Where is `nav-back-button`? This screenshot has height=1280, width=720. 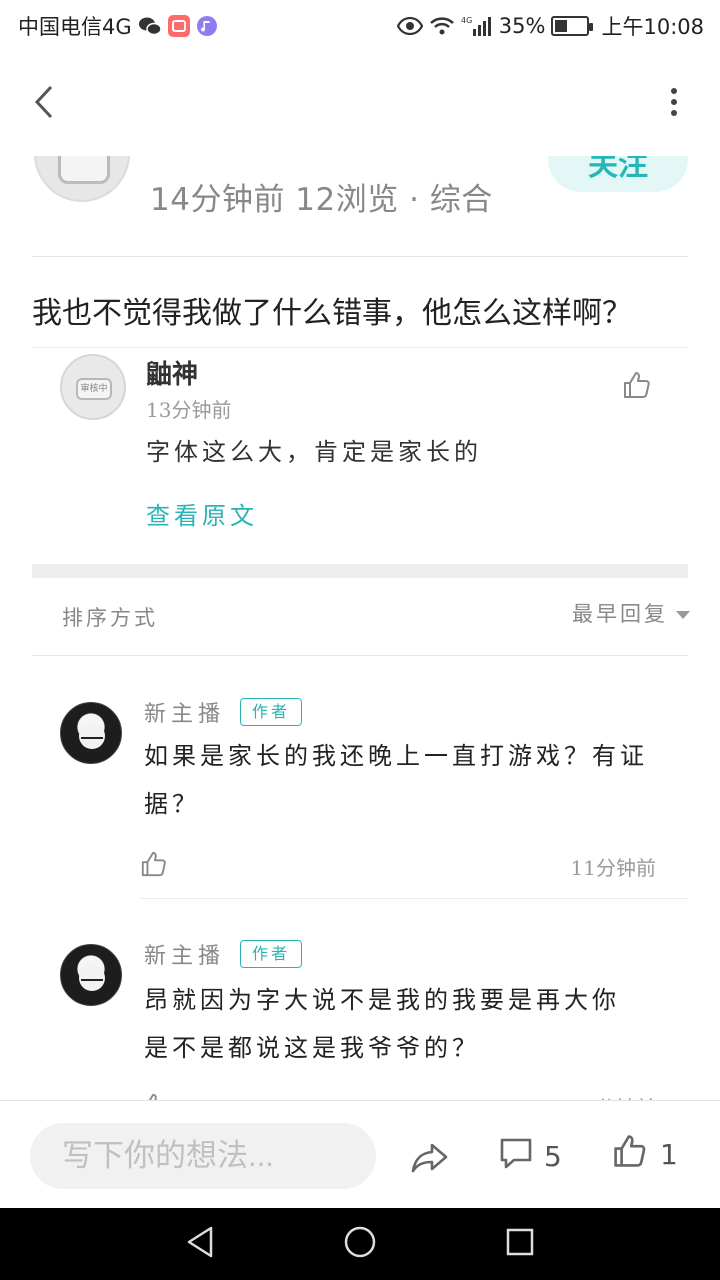 nav-back-button is located at coordinates (200, 1244).